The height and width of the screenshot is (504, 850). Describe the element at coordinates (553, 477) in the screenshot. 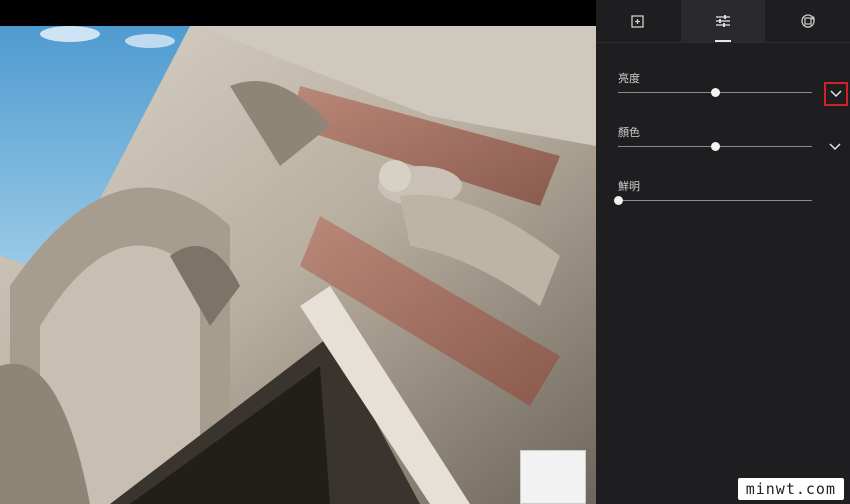

I see `qr-code-image` at that location.